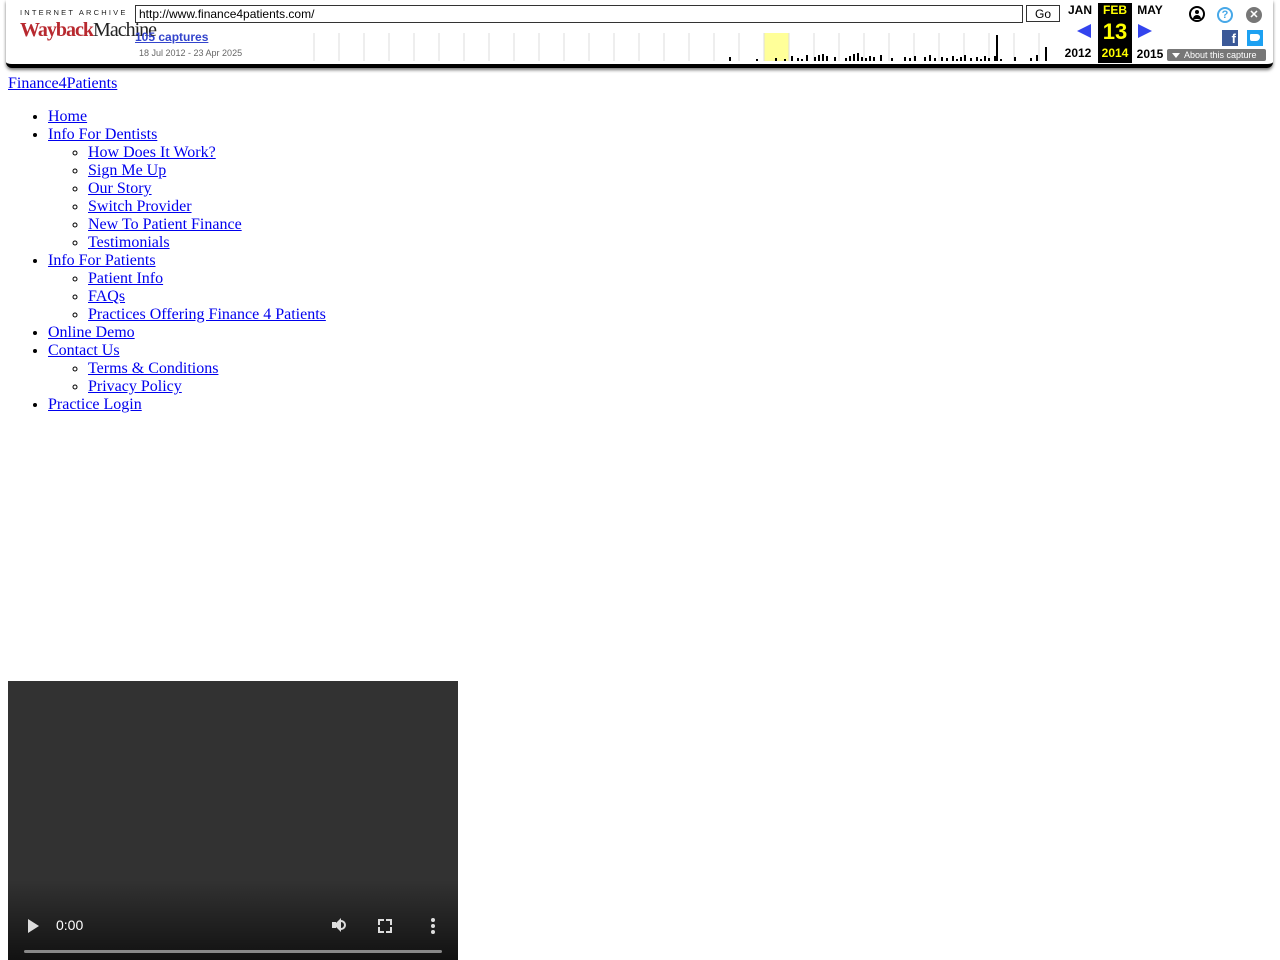 The image size is (1280, 960). What do you see at coordinates (1254, 15) in the screenshot?
I see `close-icon: ✕` at bounding box center [1254, 15].